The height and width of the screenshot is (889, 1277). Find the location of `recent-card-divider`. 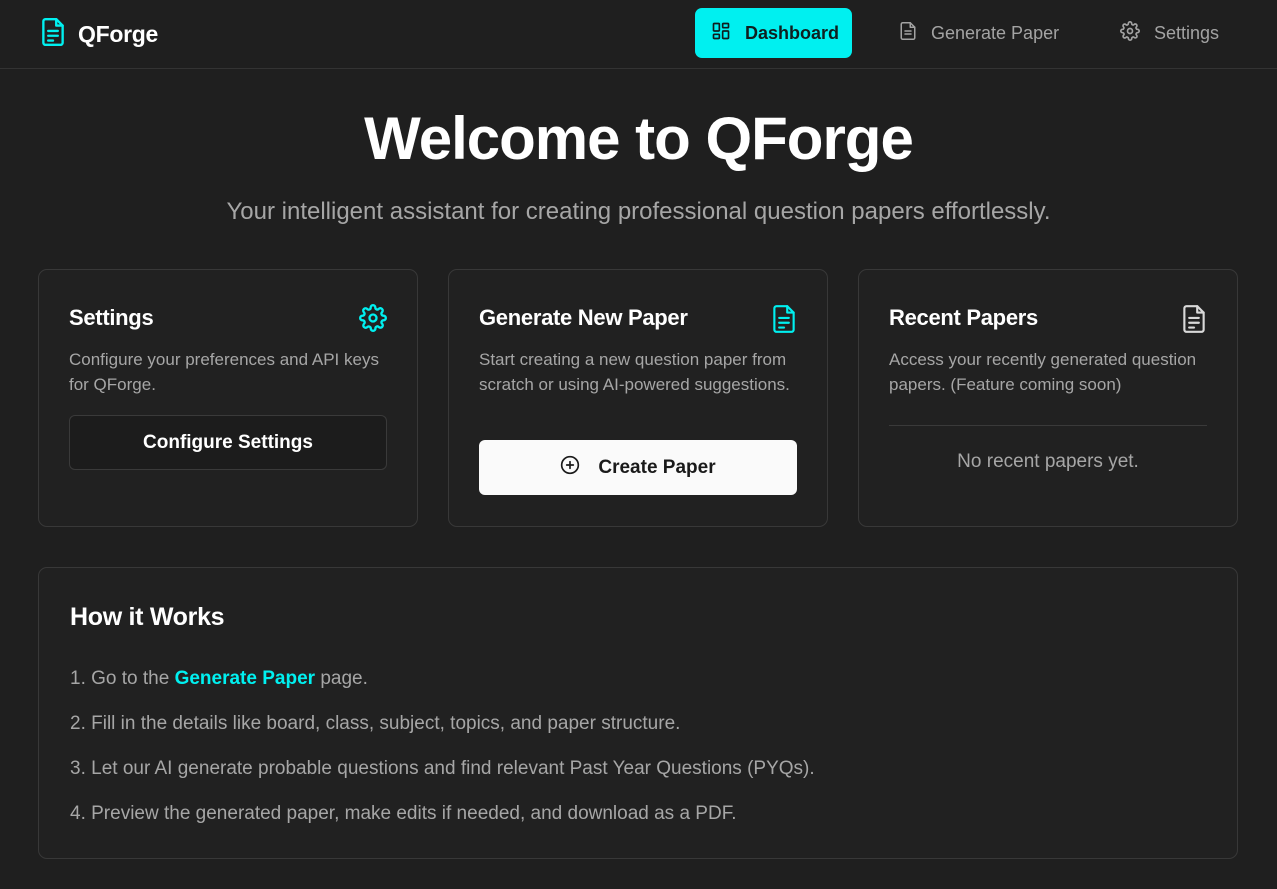

recent-card-divider is located at coordinates (1048, 425).